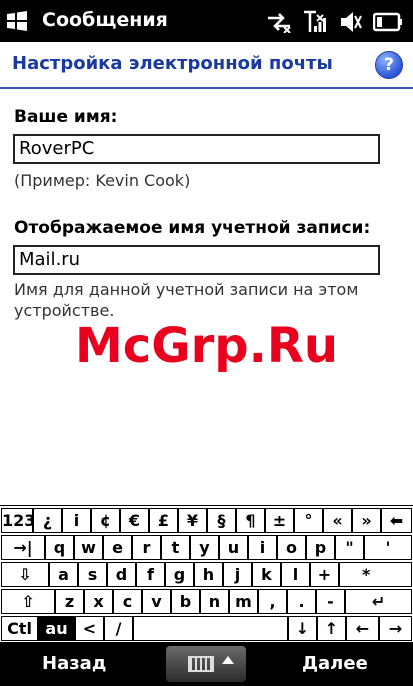  What do you see at coordinates (250, 520) in the screenshot?
I see `key: ¶` at bounding box center [250, 520].